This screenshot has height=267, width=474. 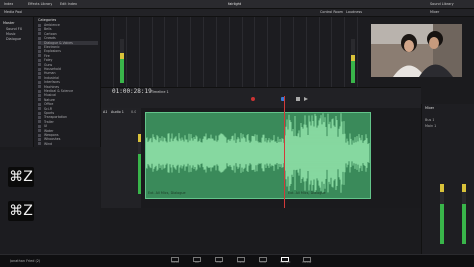 What do you see at coordinates (68, 25) in the screenshot?
I see `category-item: Ambience` at bounding box center [68, 25].